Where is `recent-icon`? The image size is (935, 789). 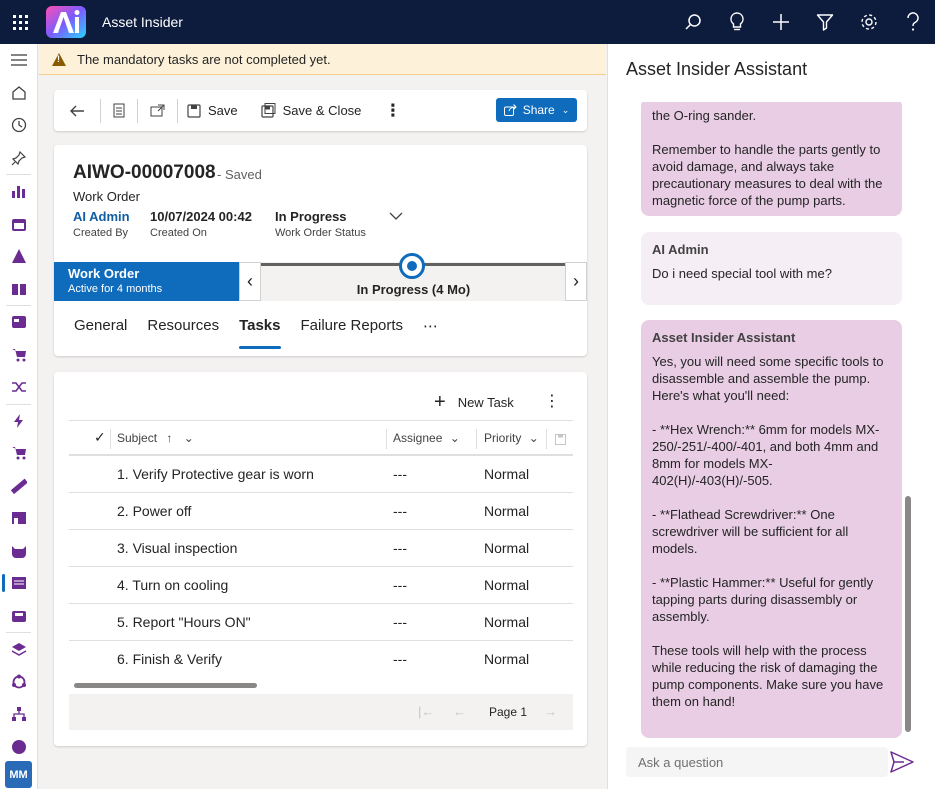 recent-icon is located at coordinates (19, 125).